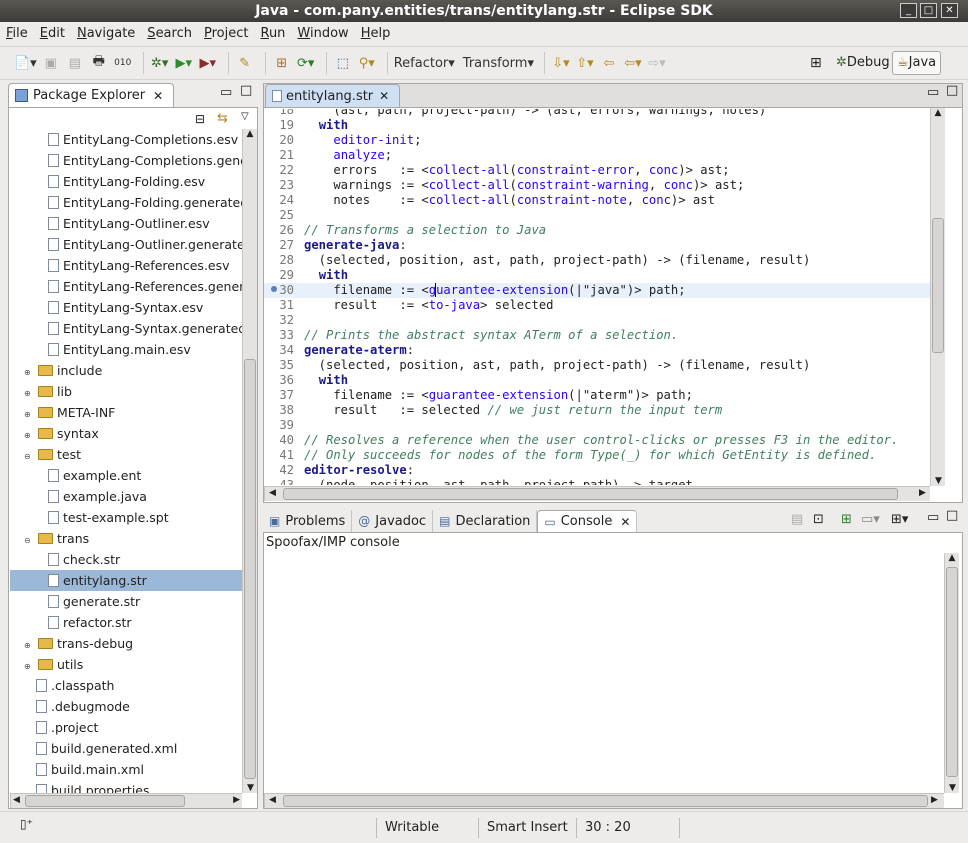 The height and width of the screenshot is (843, 968). Describe the element at coordinates (126, 328) in the screenshot. I see `tree-item: EntityLang-Syntax.generated.esv` at that location.